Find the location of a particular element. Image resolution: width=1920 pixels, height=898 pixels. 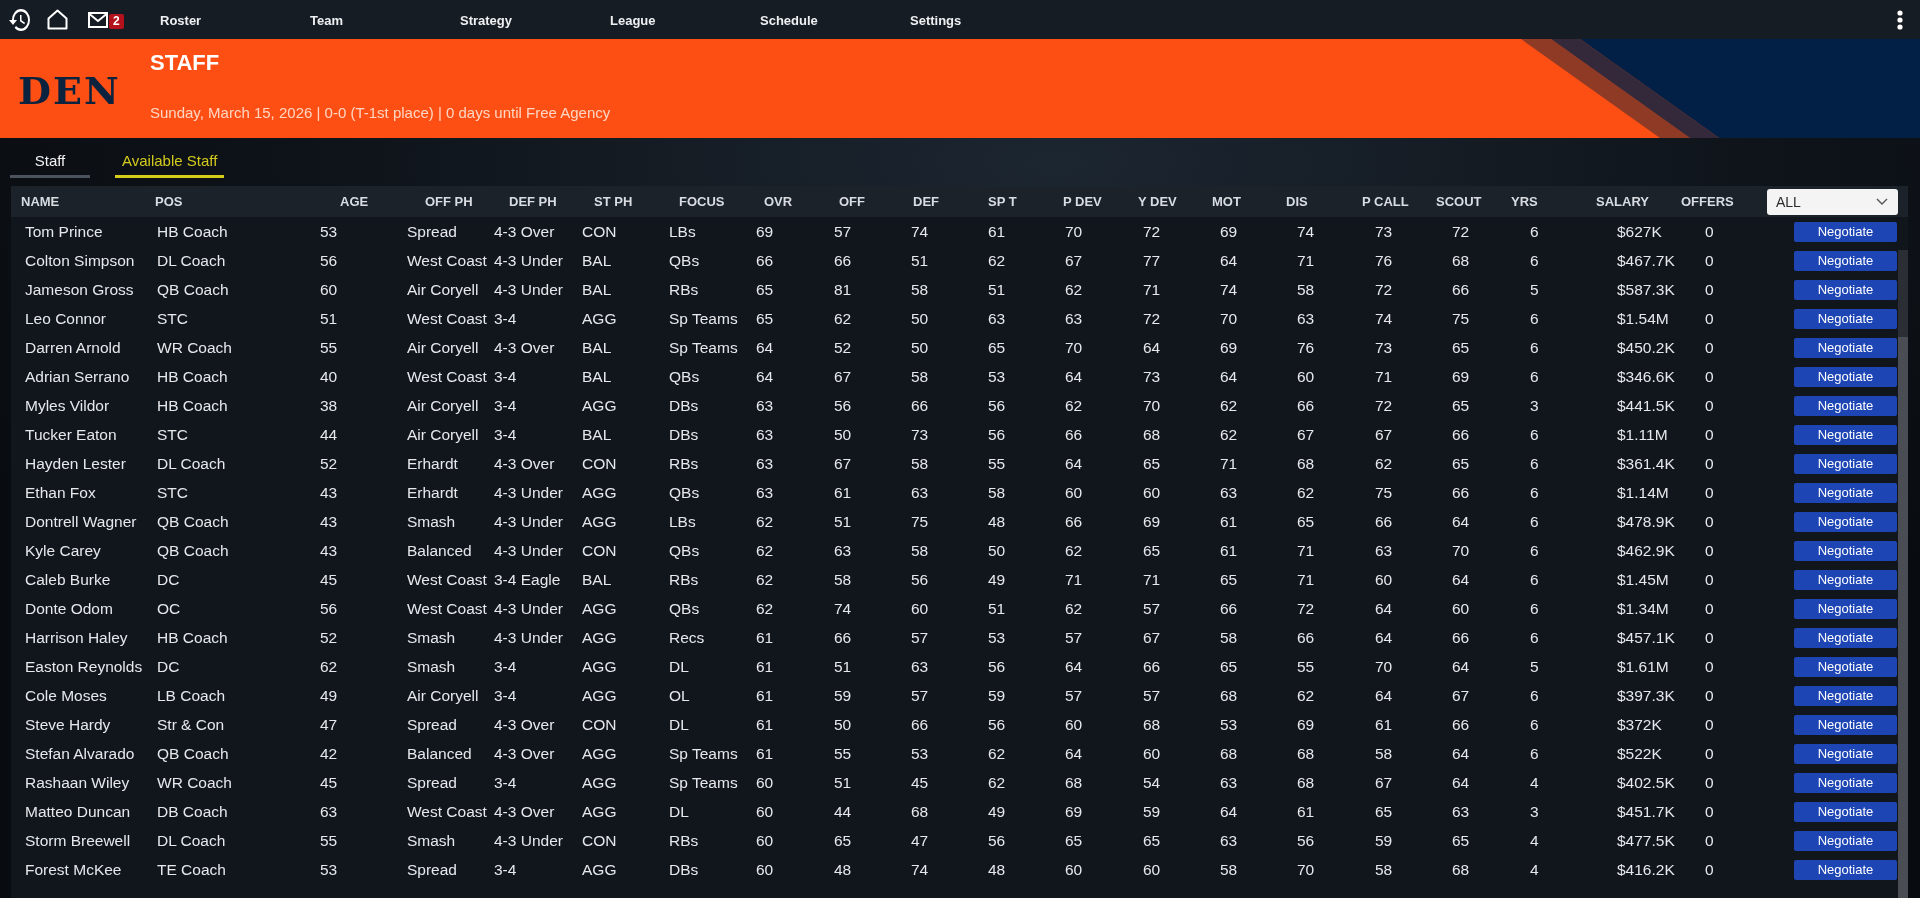

tab: Staff is located at coordinates (50, 162).